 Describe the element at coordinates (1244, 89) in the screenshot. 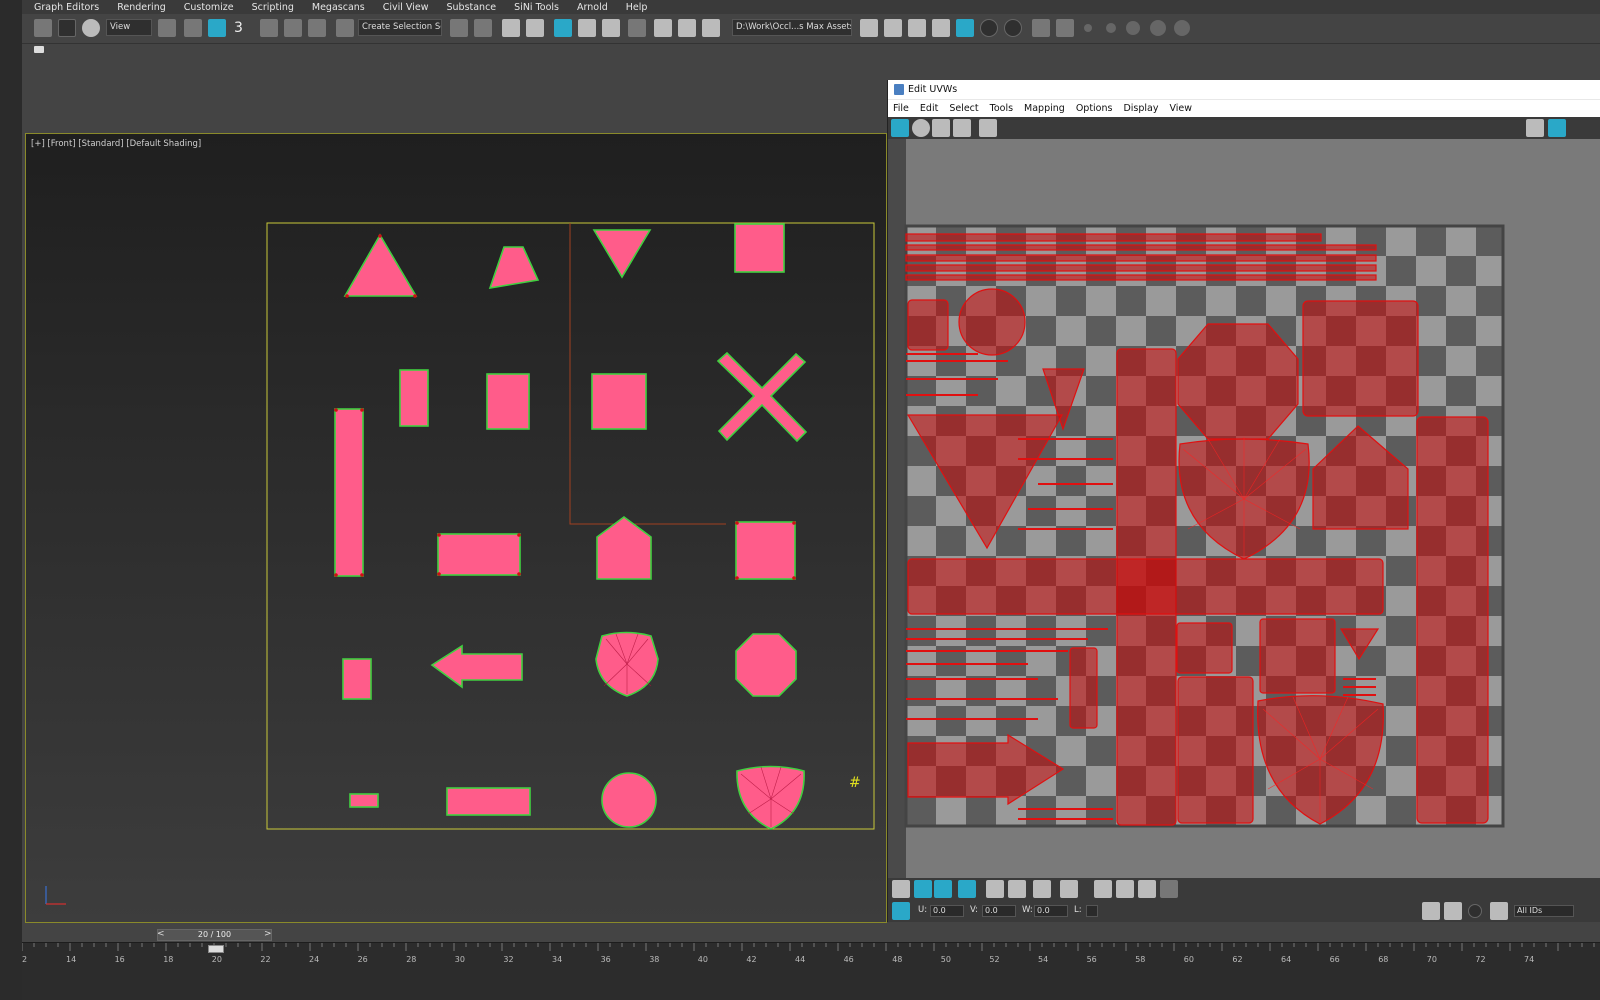

I see `uv-window-titlebar: Edit UVWs` at that location.